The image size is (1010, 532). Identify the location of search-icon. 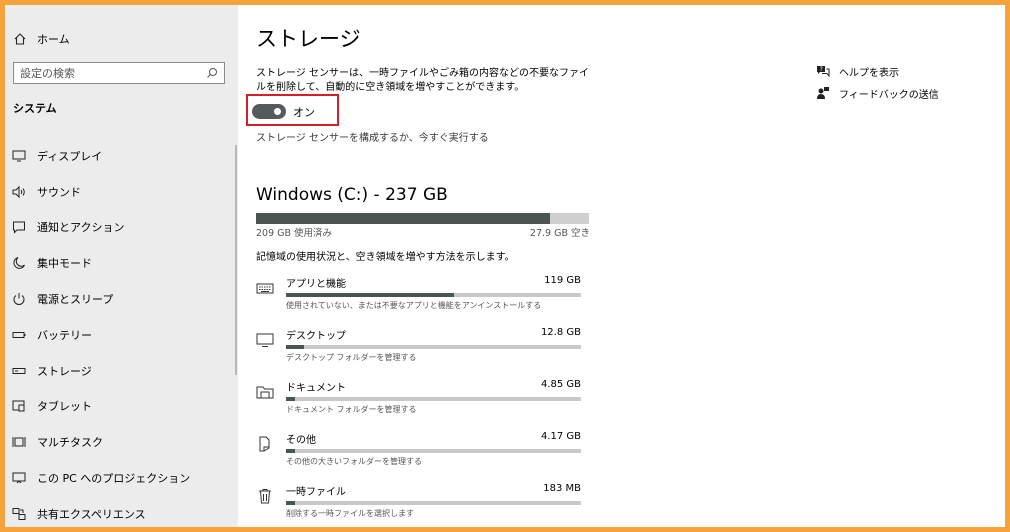
(212, 73).